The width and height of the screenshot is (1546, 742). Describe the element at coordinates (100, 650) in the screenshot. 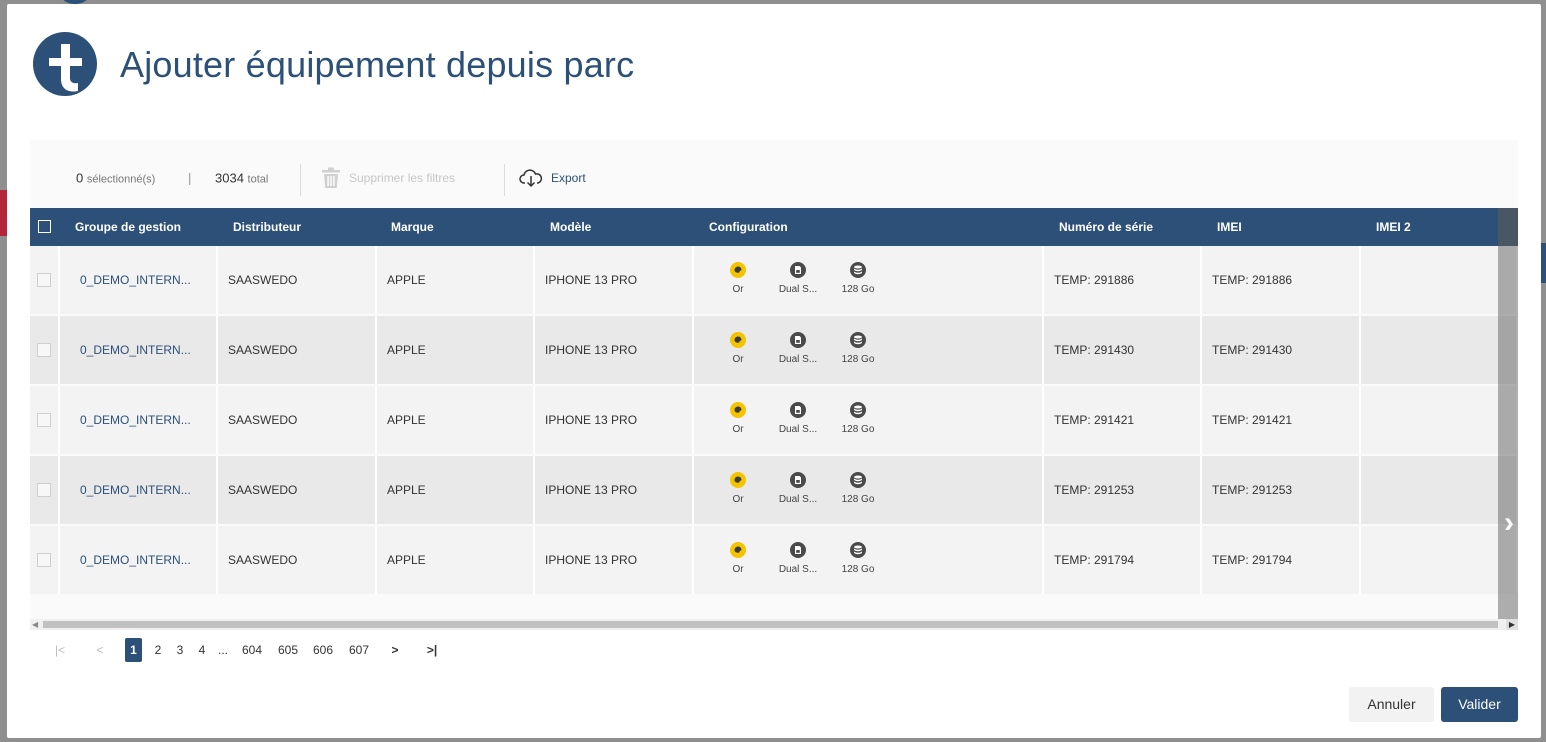

I see `prev-page-button: <` at that location.